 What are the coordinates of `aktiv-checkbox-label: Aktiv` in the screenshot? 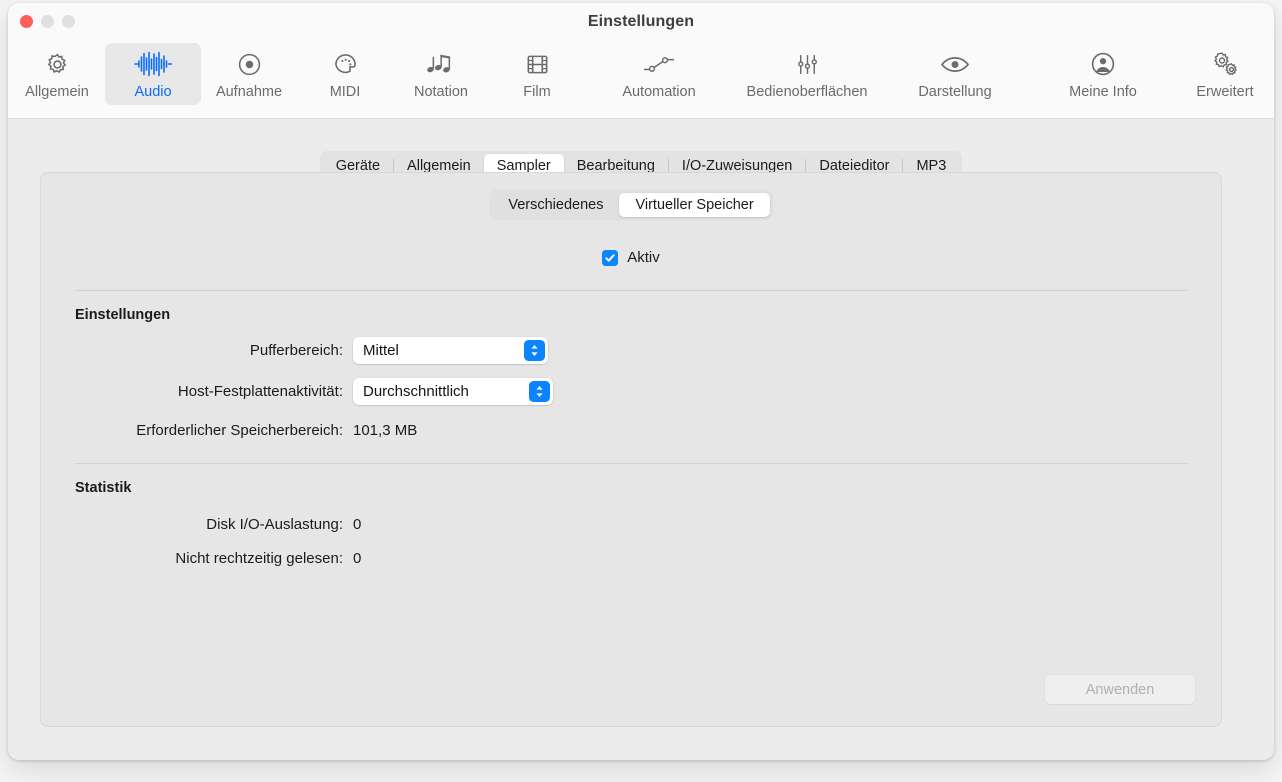 It's located at (643, 257).